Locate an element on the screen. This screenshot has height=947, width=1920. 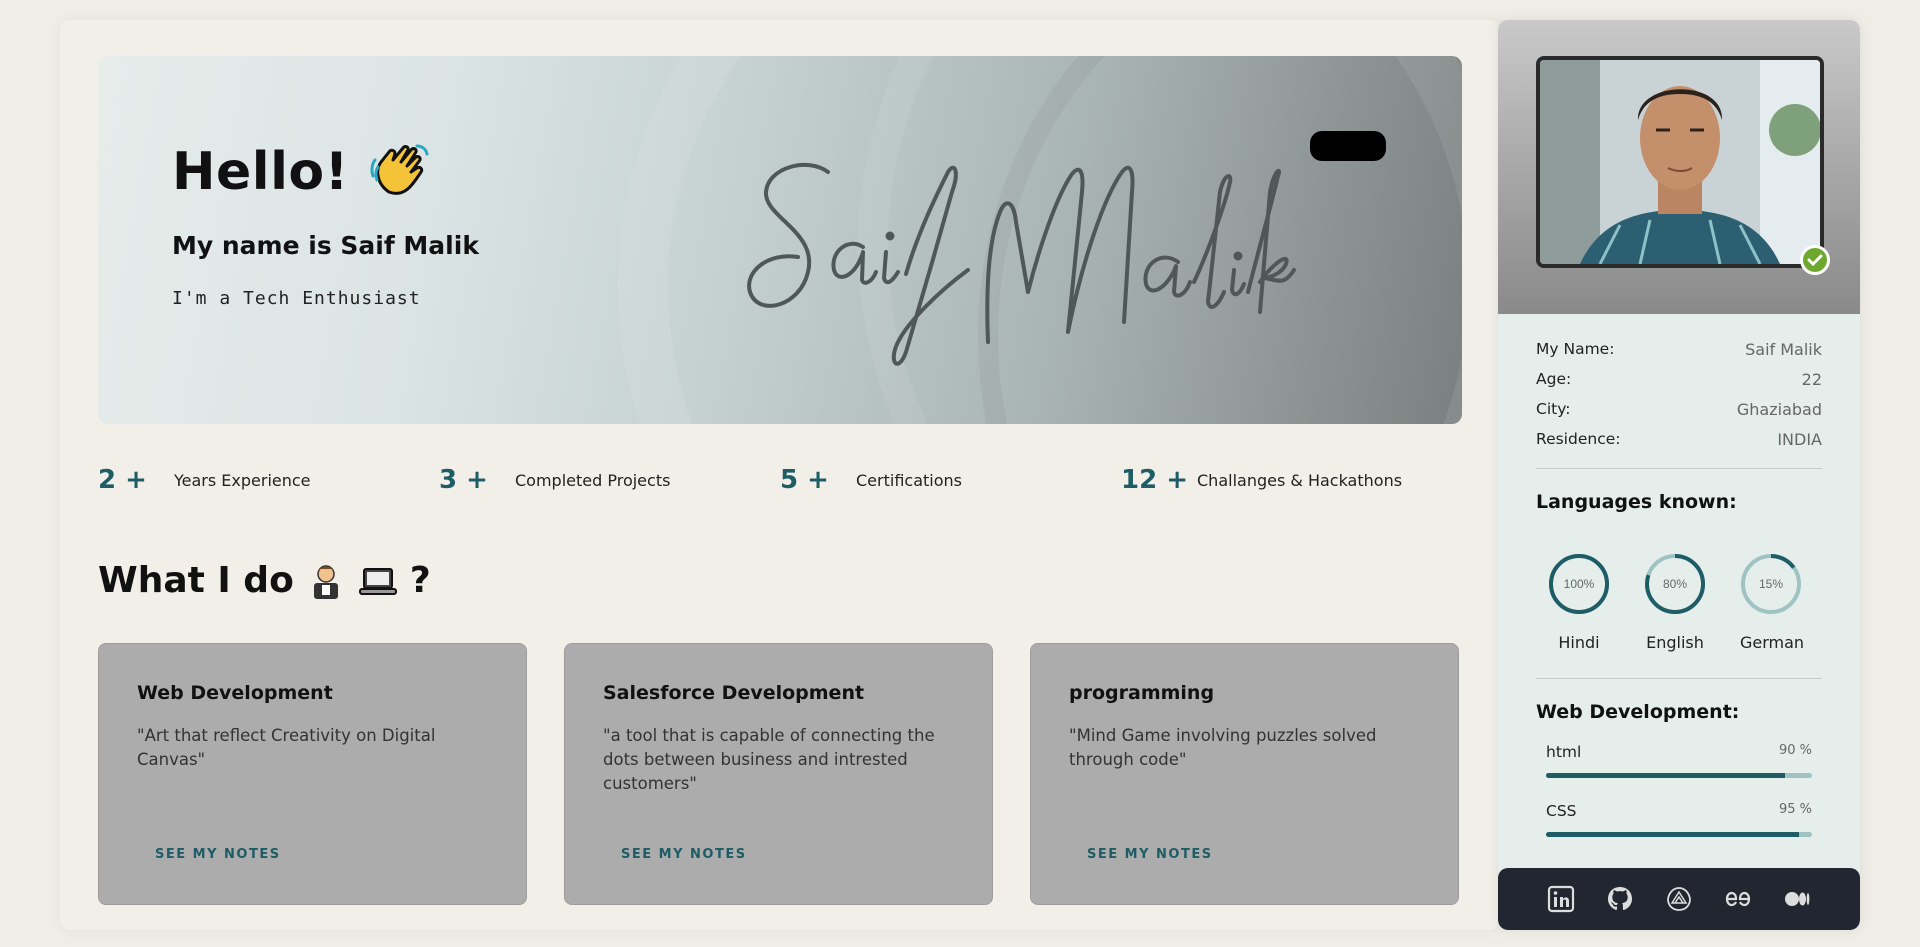
info-value: INDIA is located at coordinates (1799, 439).